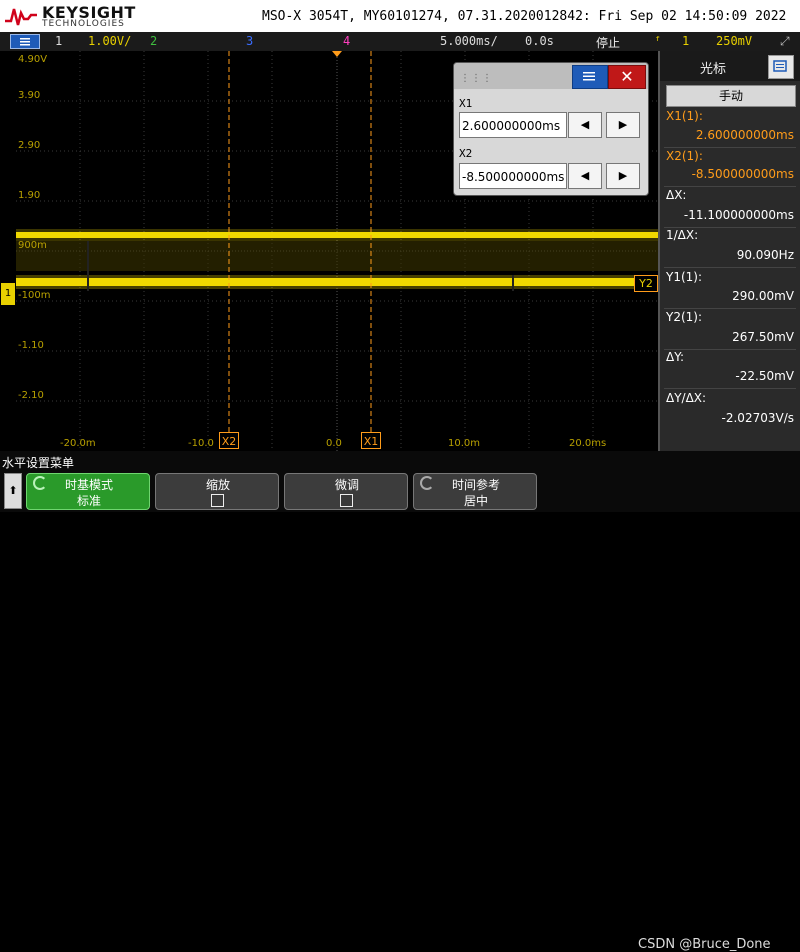 Image resolution: width=800 pixels, height=952 pixels. I want to click on x1-decrement-button: ◀, so click(585, 125).